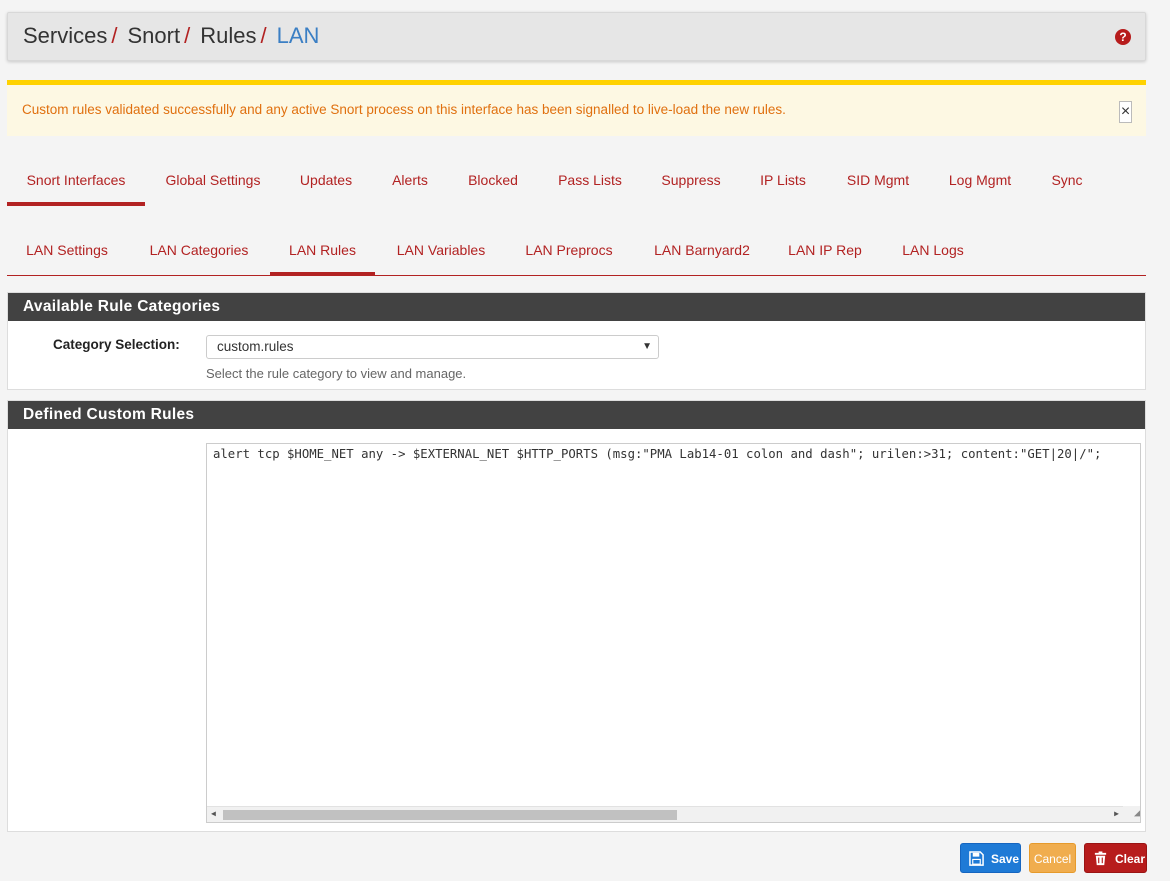 The height and width of the screenshot is (881, 1170). I want to click on panel-title: Available Rule Categories, so click(576, 307).